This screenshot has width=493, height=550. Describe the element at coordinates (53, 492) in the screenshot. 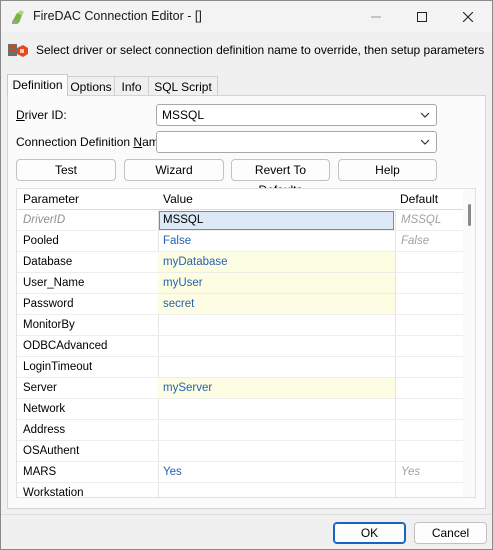

I see `param-name: Workstation` at that location.